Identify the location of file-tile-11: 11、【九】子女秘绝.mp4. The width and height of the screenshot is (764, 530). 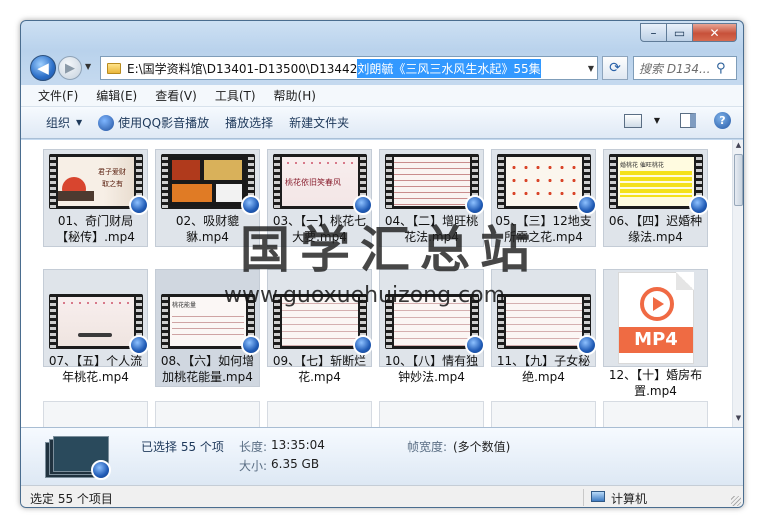
(544, 326).